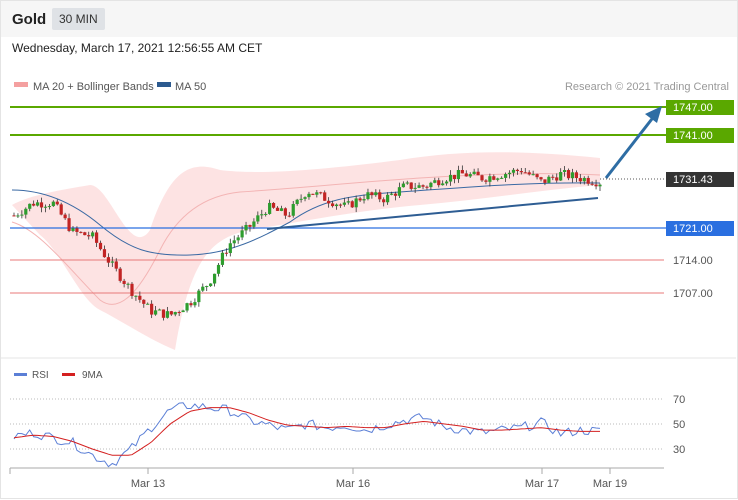 This screenshot has height=500, width=738. I want to click on source-credit: Research © 2021 Trading Central, so click(647, 87).